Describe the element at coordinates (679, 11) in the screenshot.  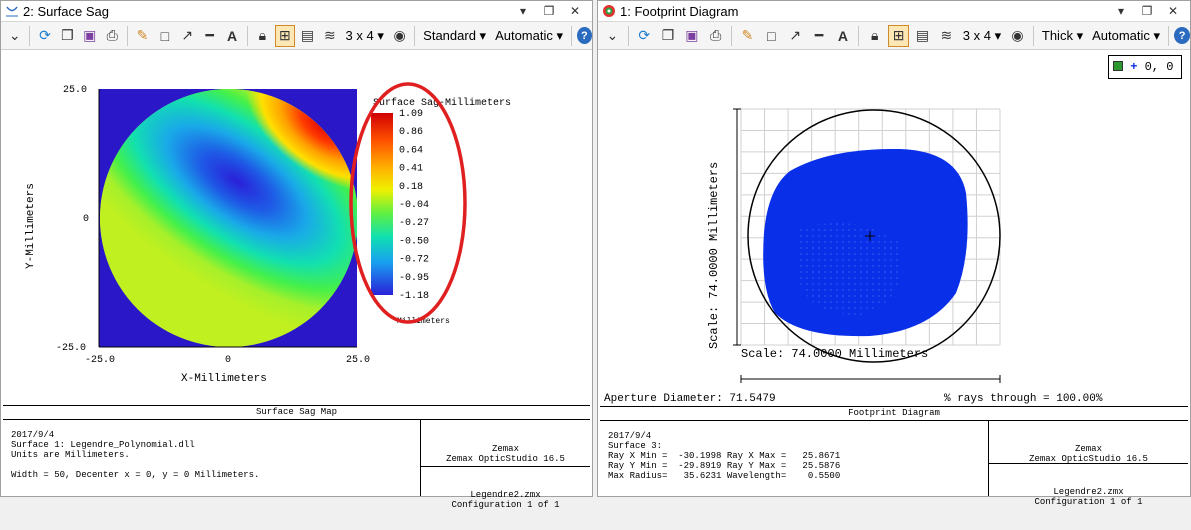
I see `window-title: 1: Footprint Diagram` at that location.